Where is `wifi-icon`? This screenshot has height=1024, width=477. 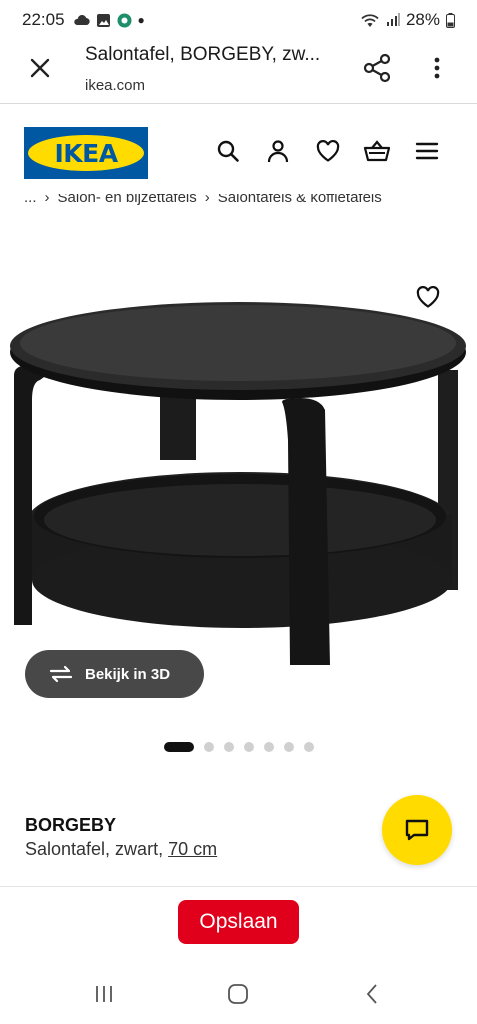 wifi-icon is located at coordinates (370, 20).